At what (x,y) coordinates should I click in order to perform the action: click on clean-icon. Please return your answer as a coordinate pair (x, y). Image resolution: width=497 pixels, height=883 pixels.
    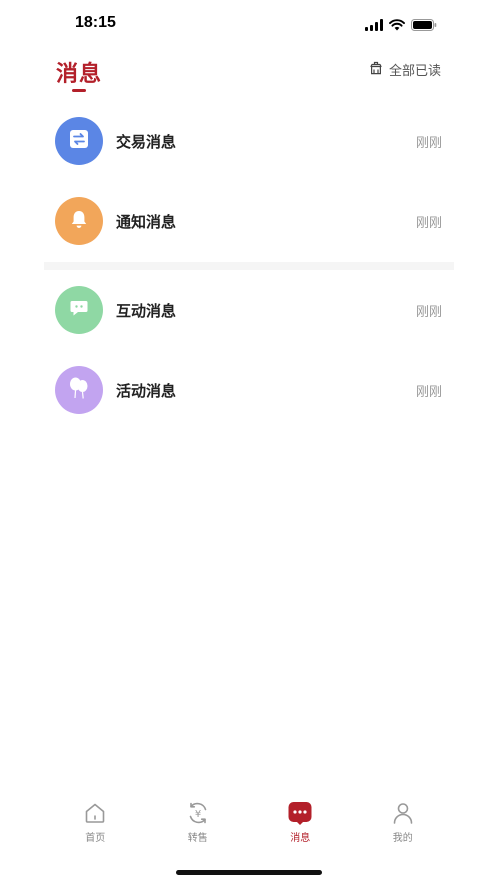
    Looking at the image, I should click on (376, 69).